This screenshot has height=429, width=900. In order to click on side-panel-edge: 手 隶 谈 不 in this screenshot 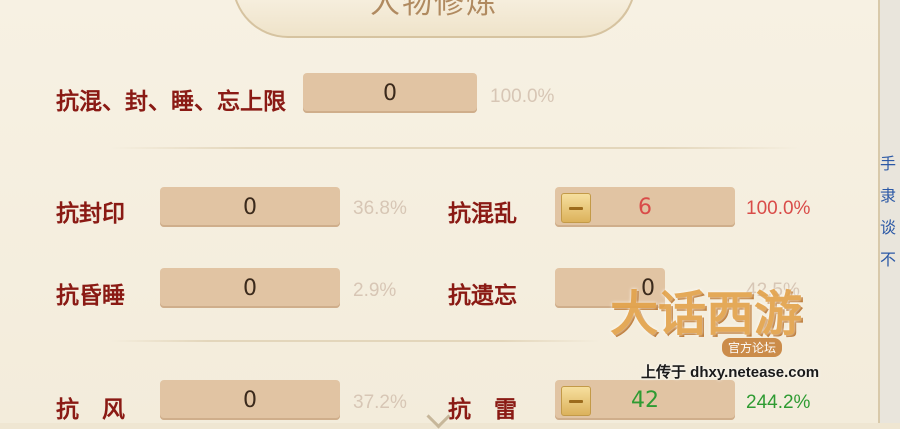, I will do `click(890, 211)`.